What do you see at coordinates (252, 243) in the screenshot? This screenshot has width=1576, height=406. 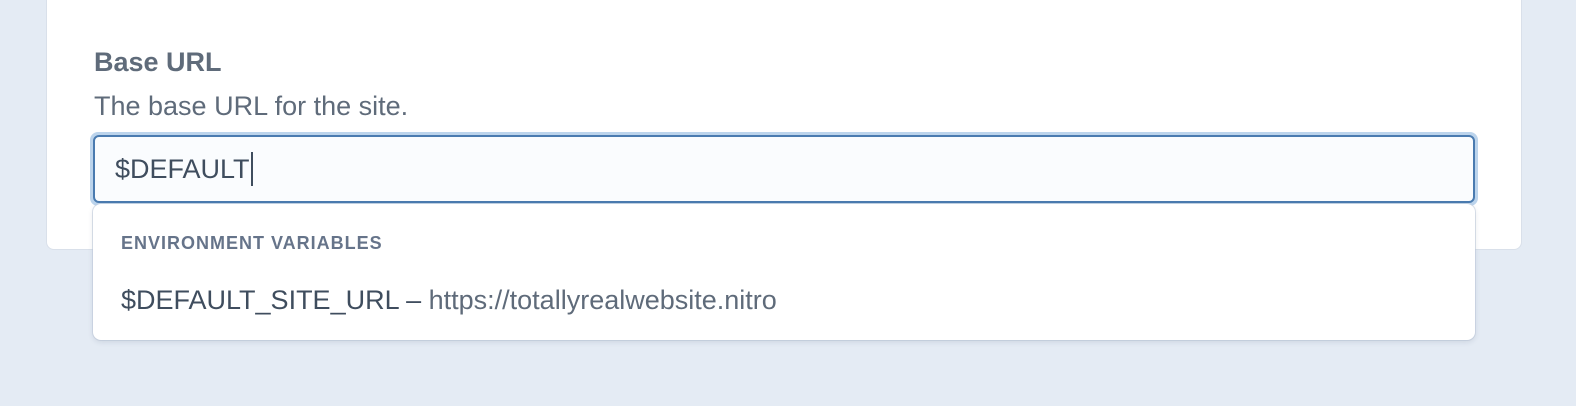 I see `dropdown-section-heading: ENVIRONMENT VARIABLES` at bounding box center [252, 243].